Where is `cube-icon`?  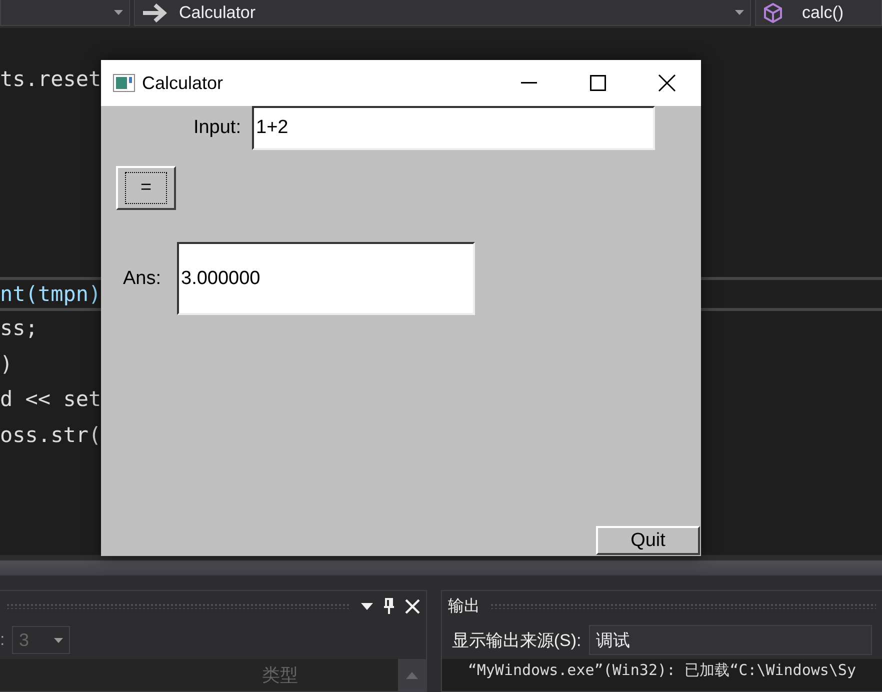
cube-icon is located at coordinates (773, 13).